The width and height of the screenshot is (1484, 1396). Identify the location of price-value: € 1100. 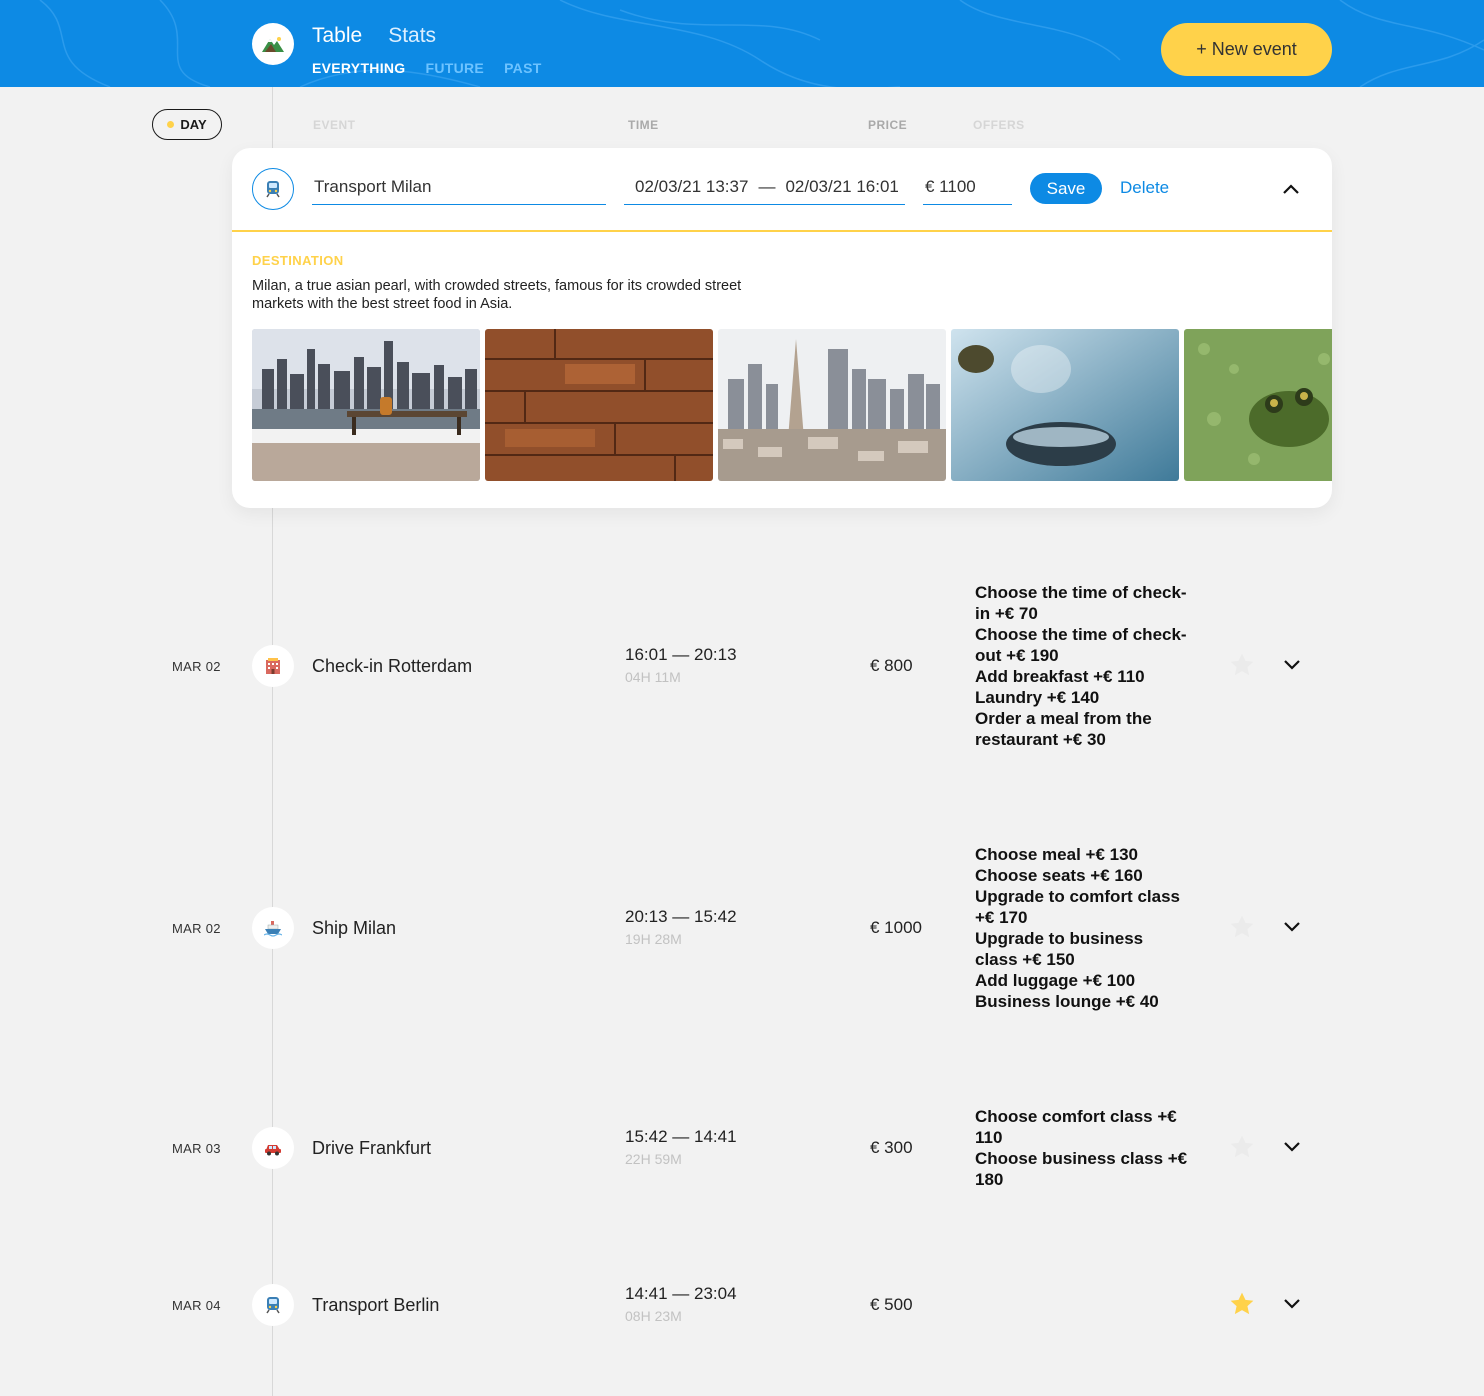
(950, 186).